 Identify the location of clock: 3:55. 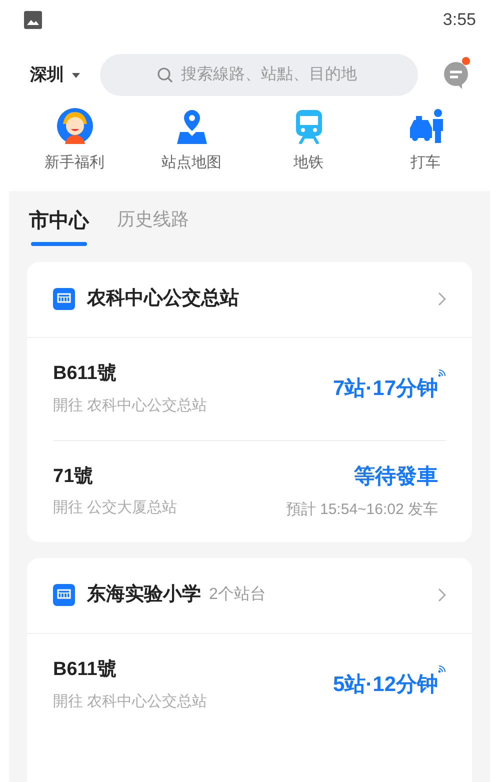
(459, 20).